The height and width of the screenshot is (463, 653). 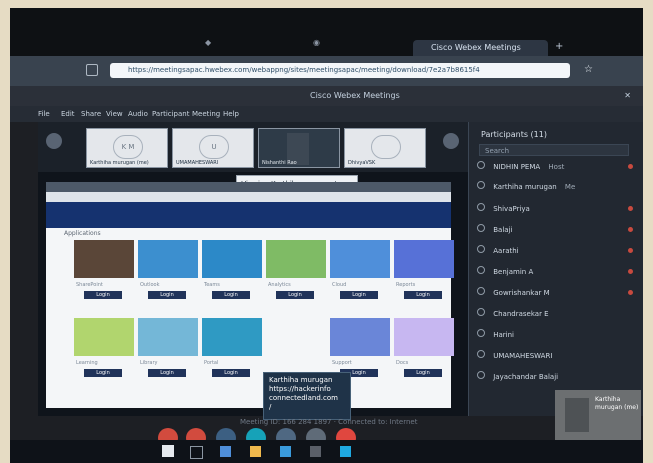 I want to click on app-card: Analytics Login, so click(x=296, y=270).